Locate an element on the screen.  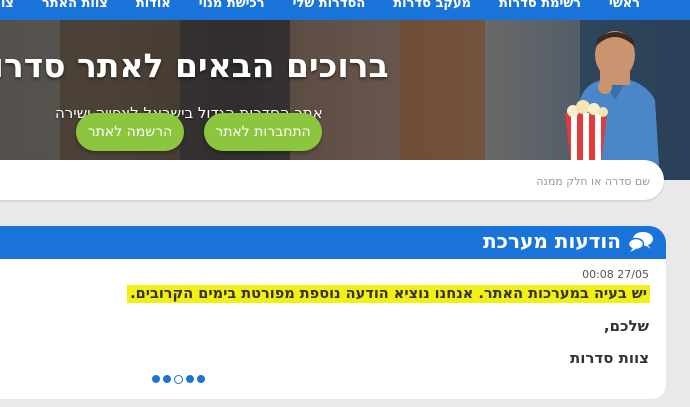
nav-item-my-series: הסדרות שלי is located at coordinates (329, 5).